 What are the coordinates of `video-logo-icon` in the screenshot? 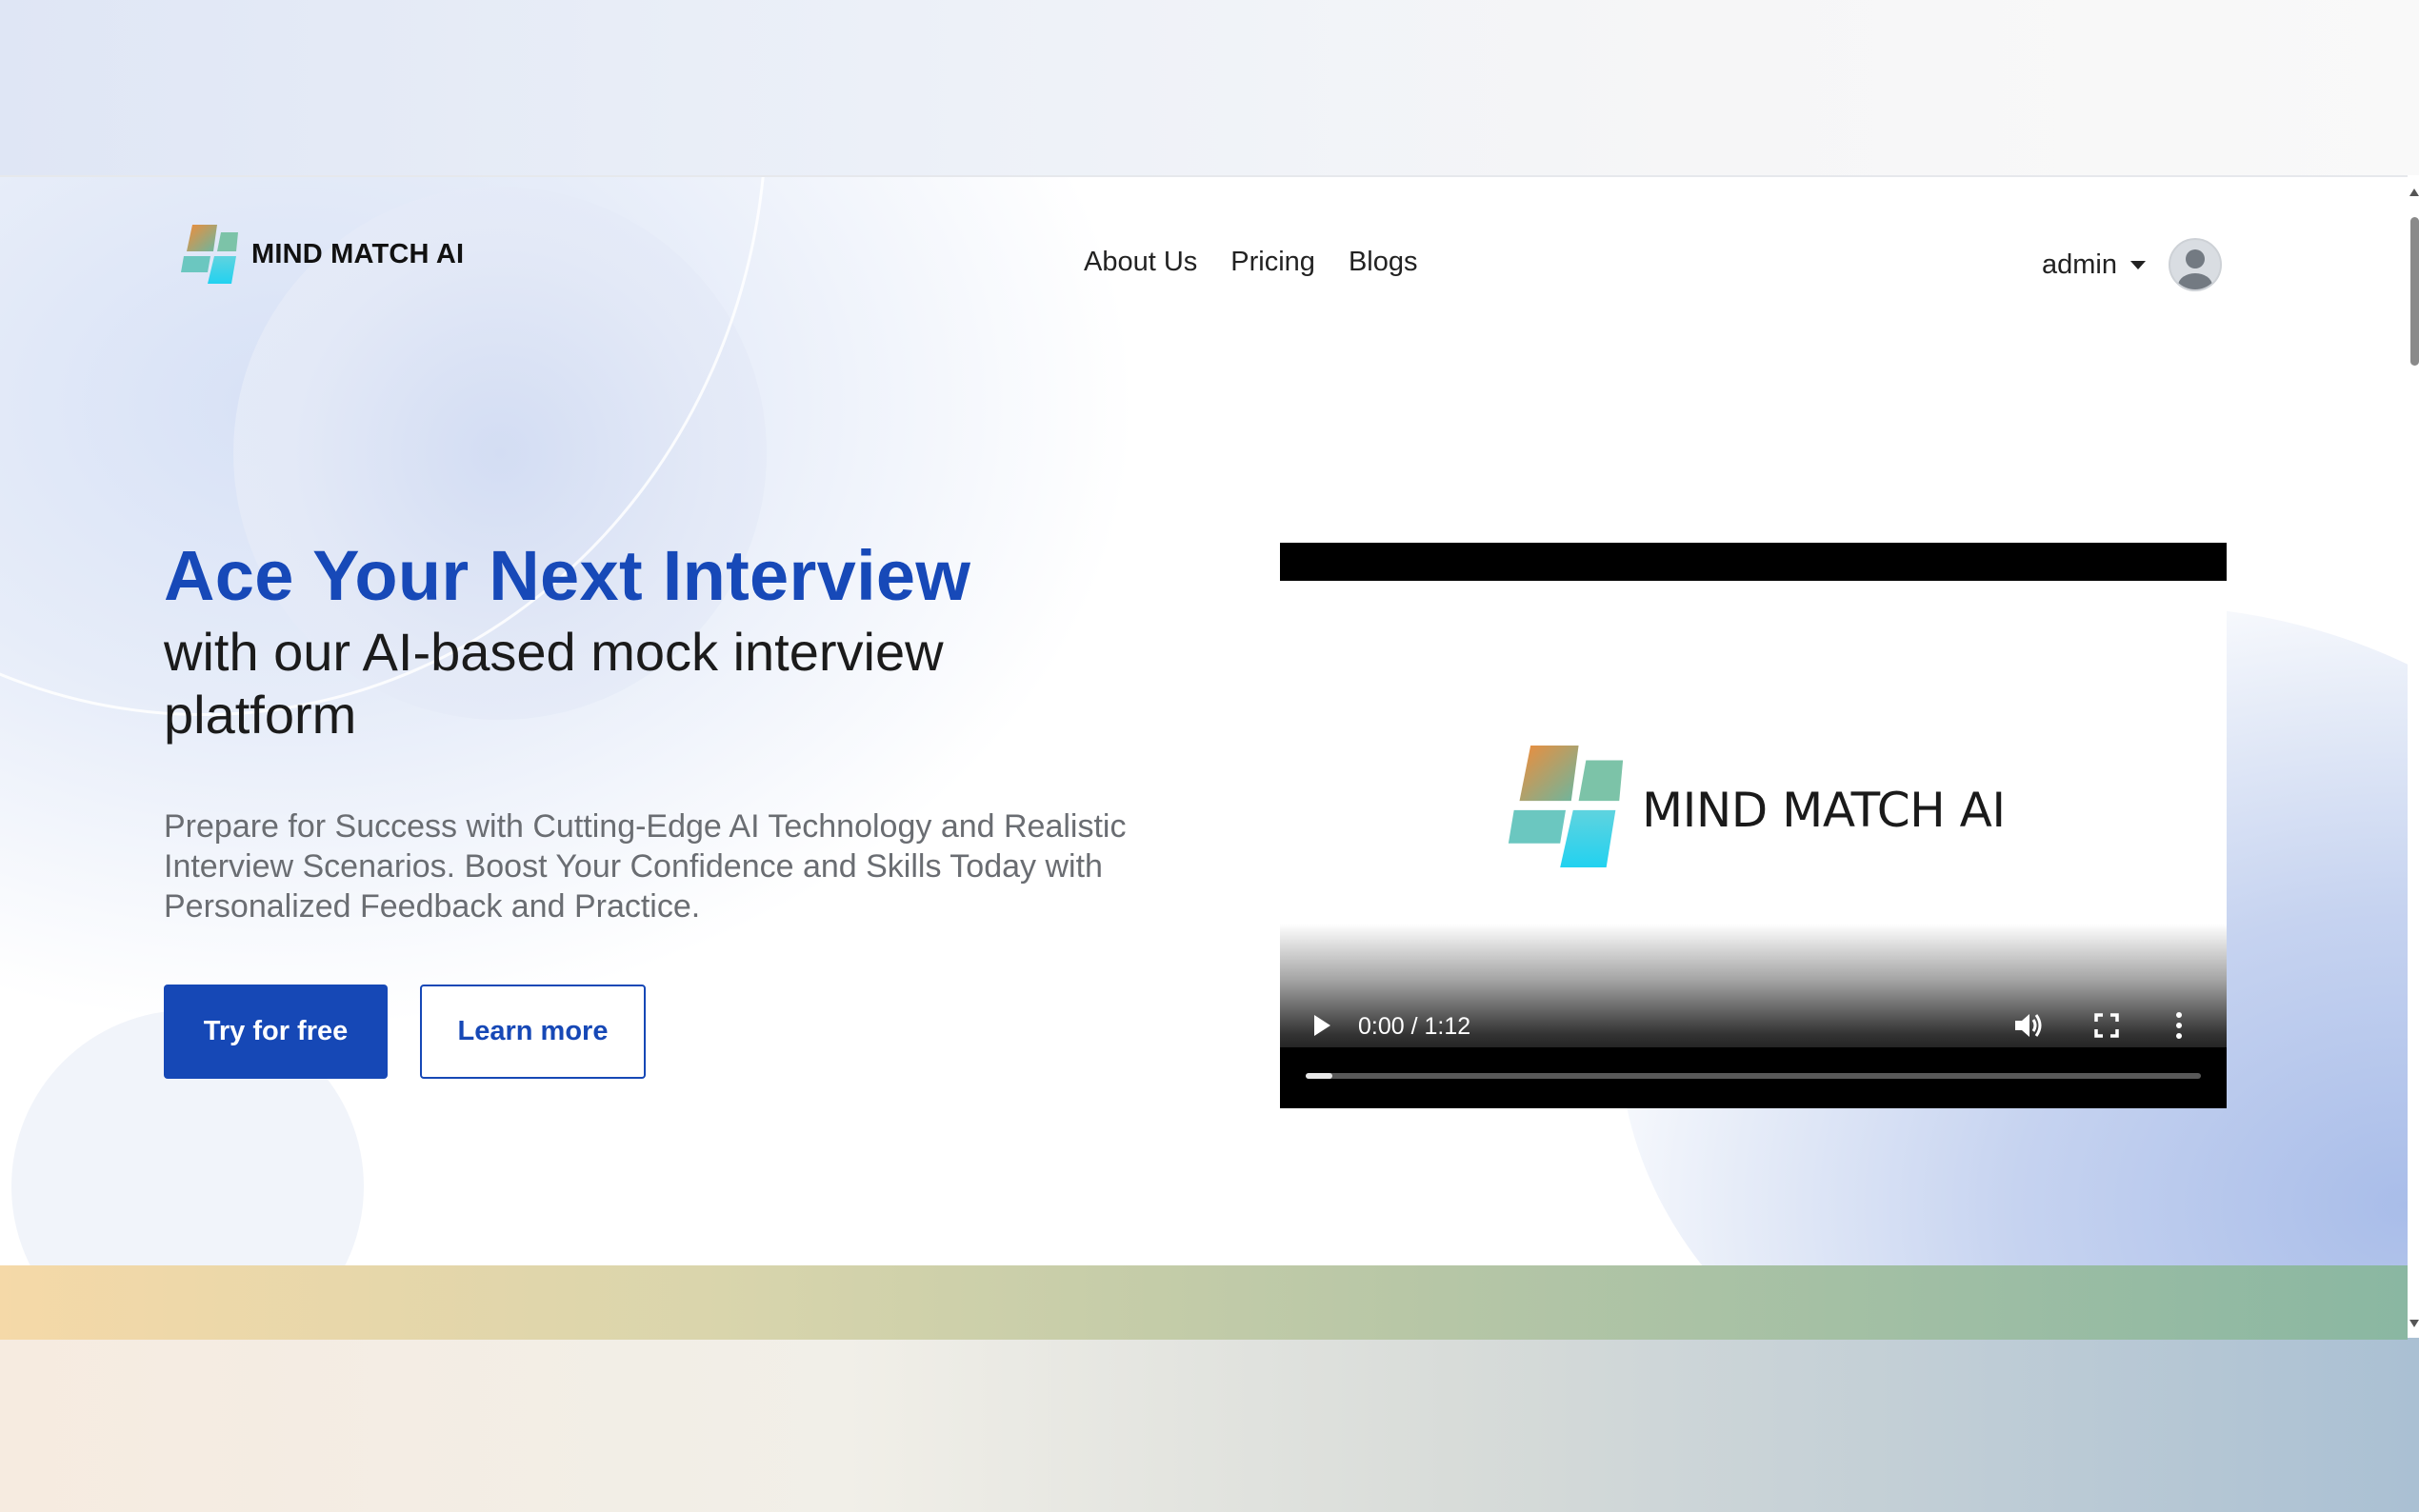 It's located at (1566, 806).